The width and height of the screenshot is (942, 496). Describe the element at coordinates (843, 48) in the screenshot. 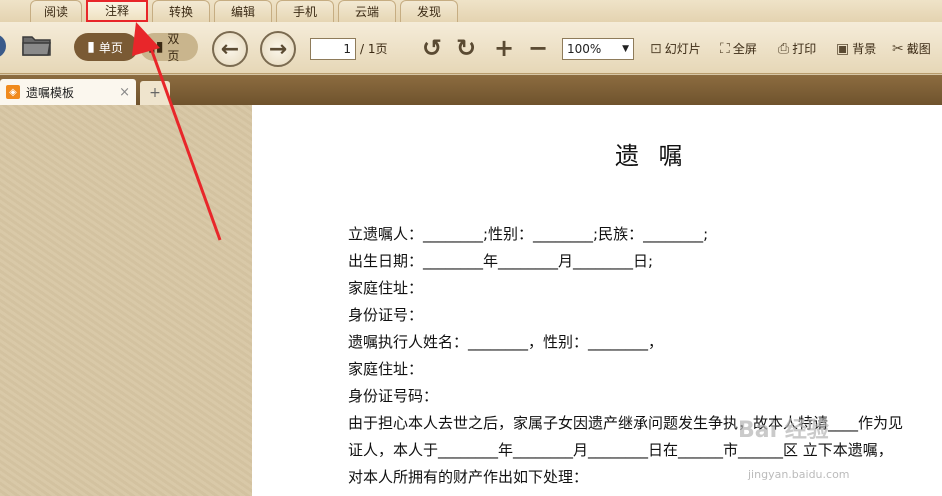

I see `background-icon: ▣` at that location.